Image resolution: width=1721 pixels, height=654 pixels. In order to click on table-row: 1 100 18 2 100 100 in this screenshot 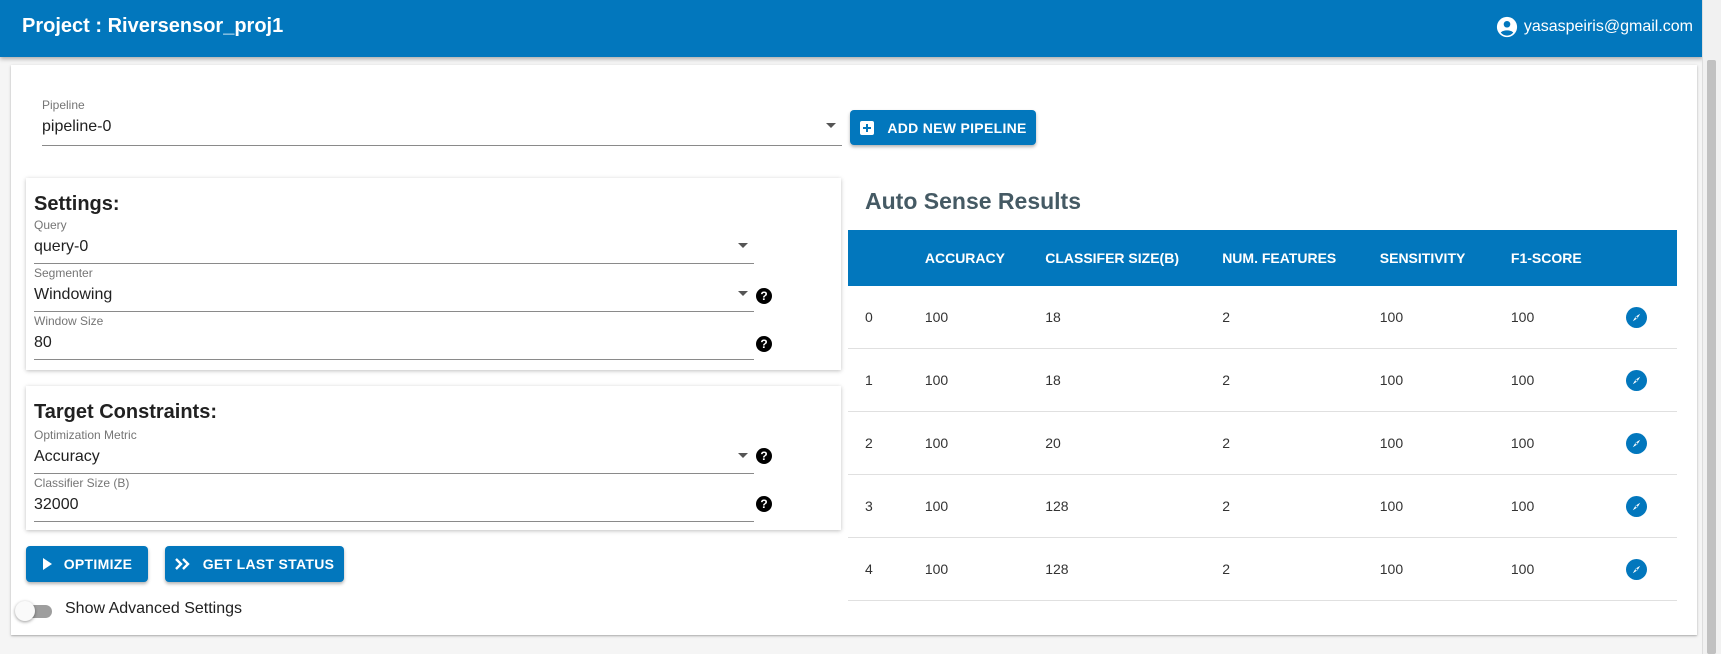, I will do `click(1262, 380)`.